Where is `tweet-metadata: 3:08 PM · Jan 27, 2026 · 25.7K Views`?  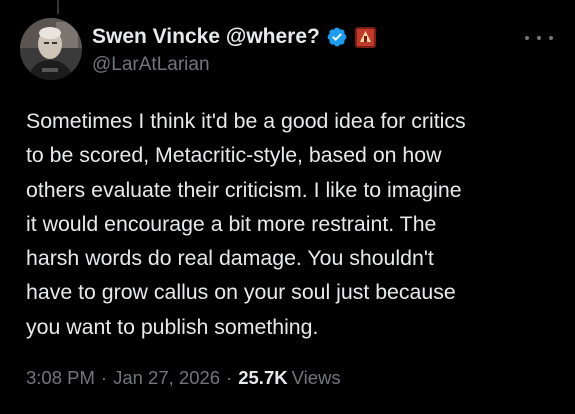 tweet-metadata: 3:08 PM · Jan 27, 2026 · 25.7K Views is located at coordinates (183, 378).